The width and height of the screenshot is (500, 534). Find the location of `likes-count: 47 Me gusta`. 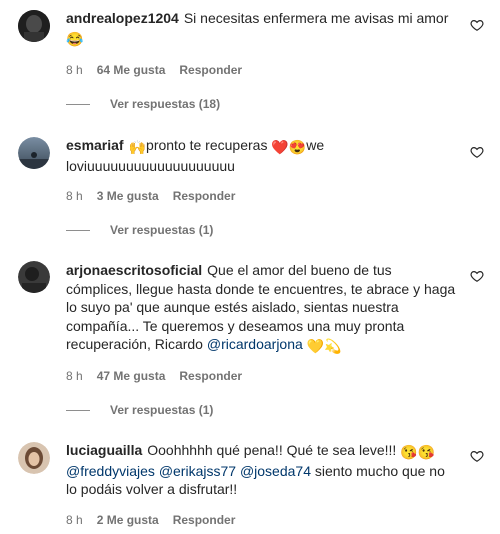

likes-count: 47 Me gusta is located at coordinates (131, 376).